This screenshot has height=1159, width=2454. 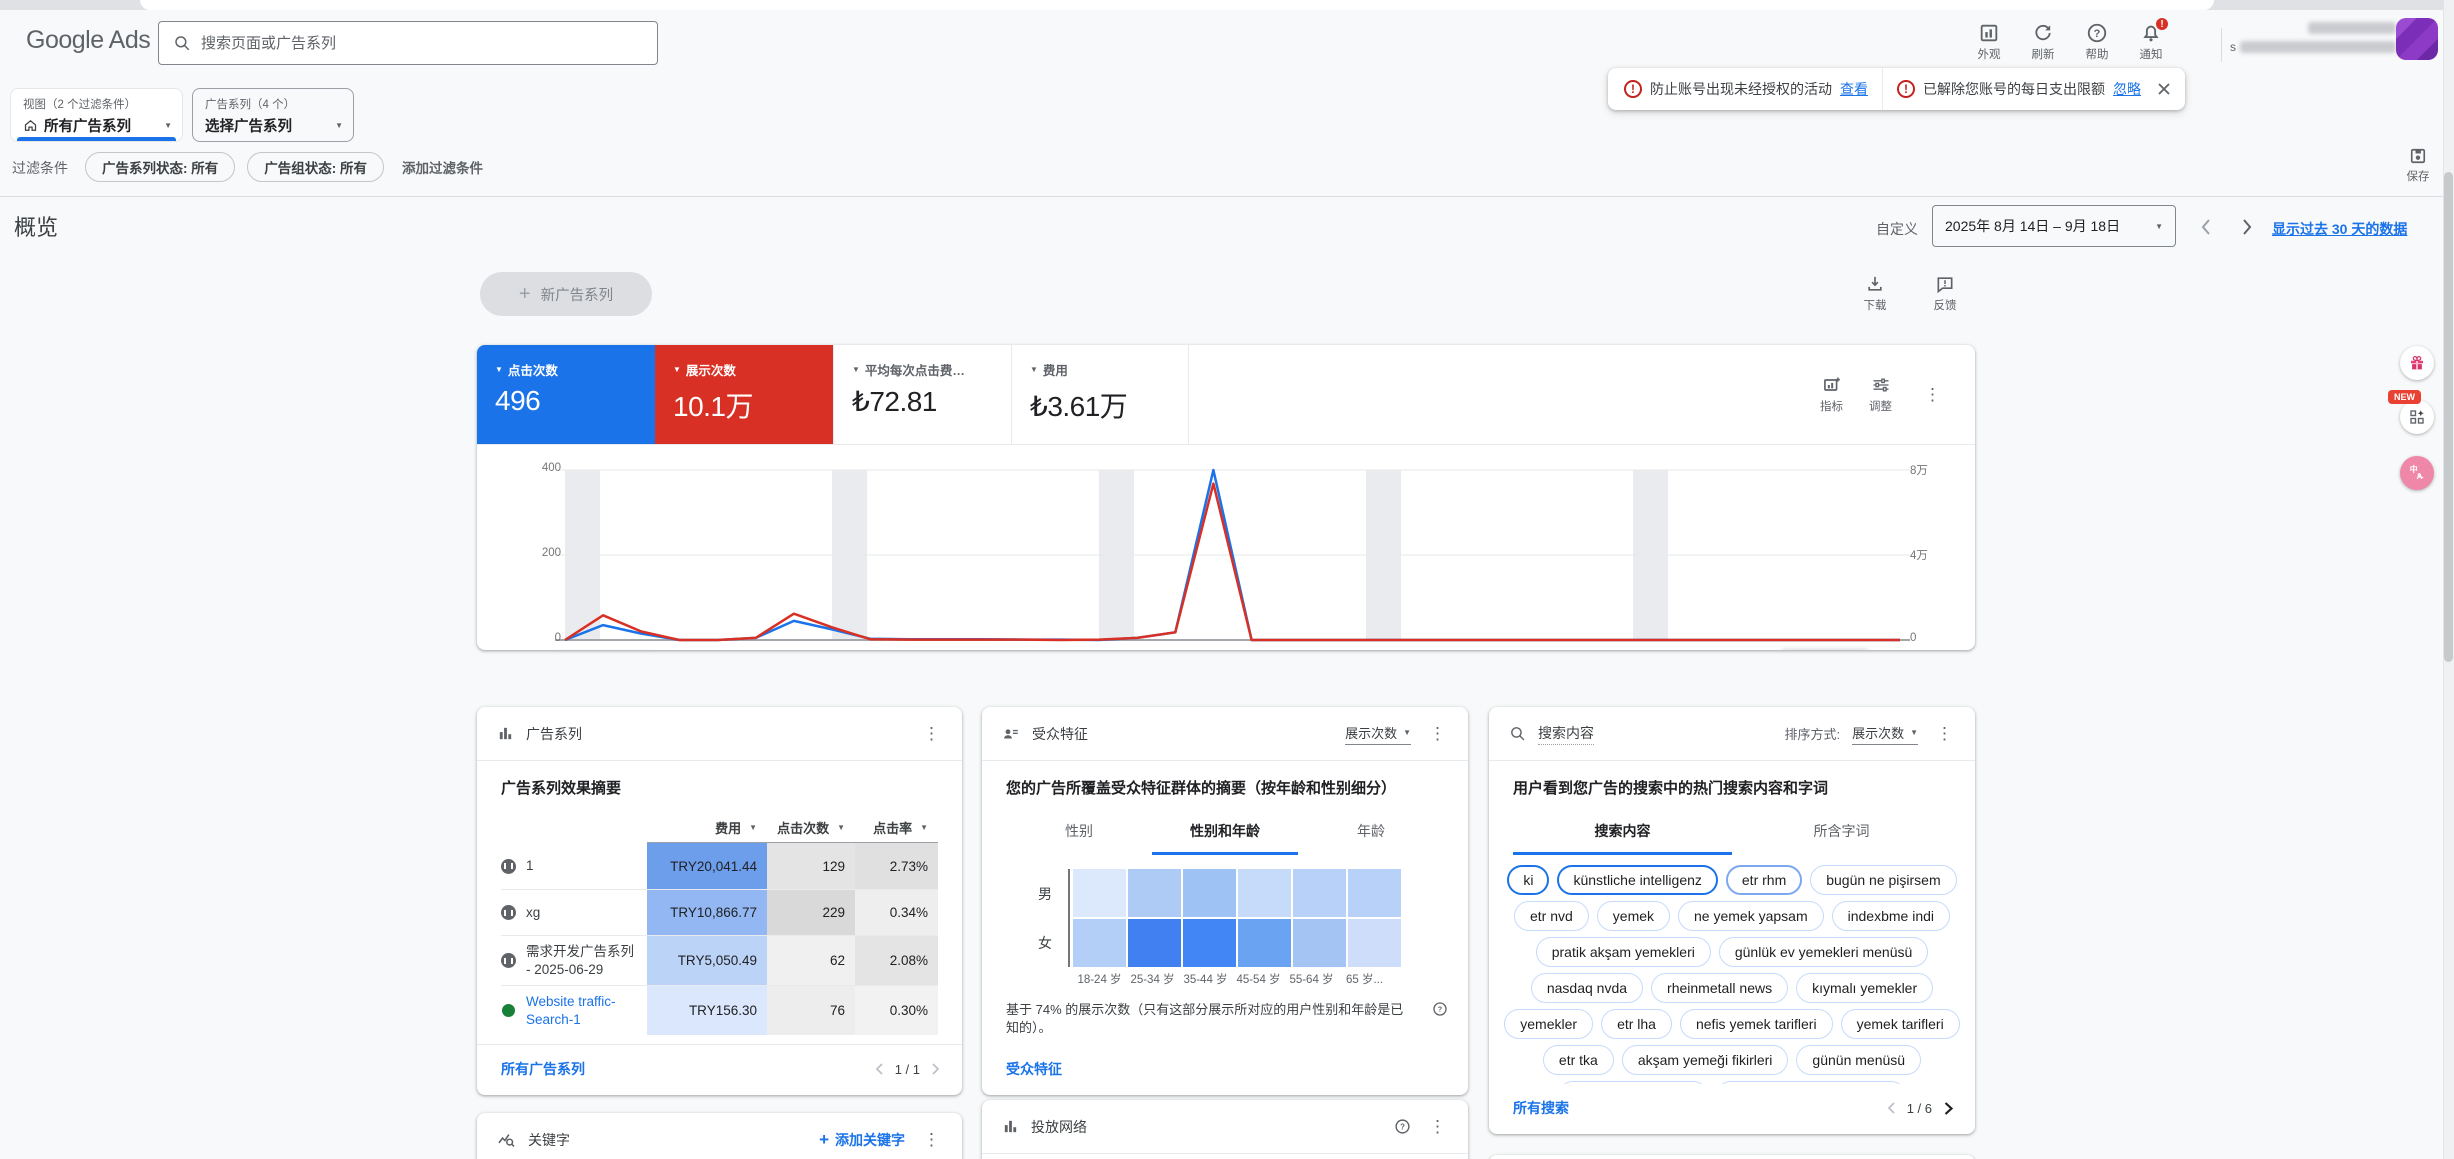 What do you see at coordinates (811, 831) in the screenshot?
I see `column-header-clicks: 点击次数 ▼` at bounding box center [811, 831].